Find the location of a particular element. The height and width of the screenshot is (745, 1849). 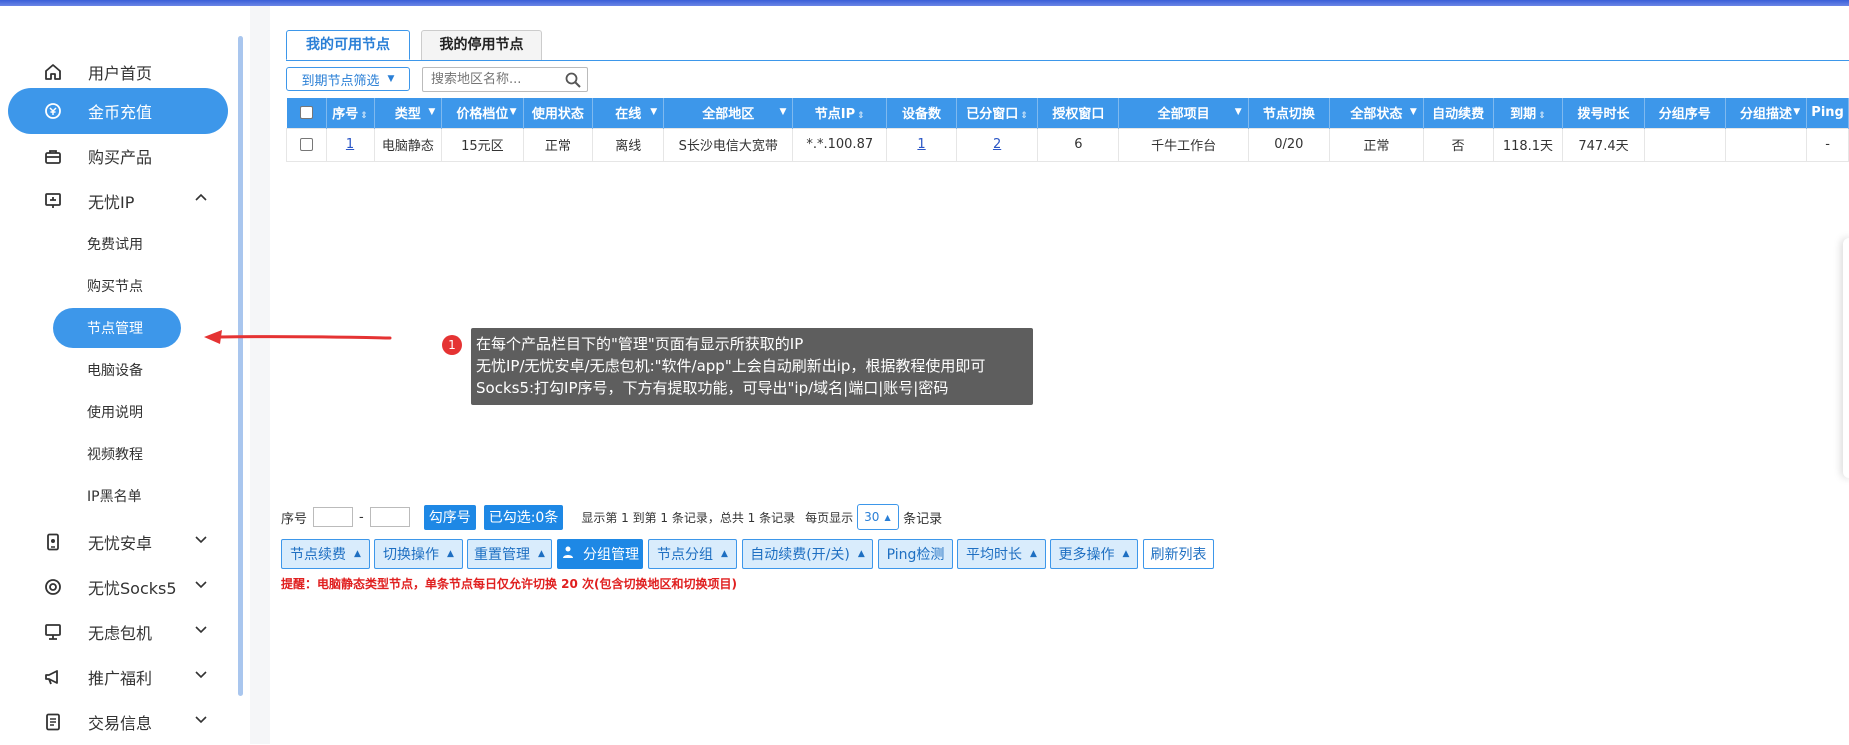

average-duration-button: 平均时长 ▲ is located at coordinates (1001, 554).